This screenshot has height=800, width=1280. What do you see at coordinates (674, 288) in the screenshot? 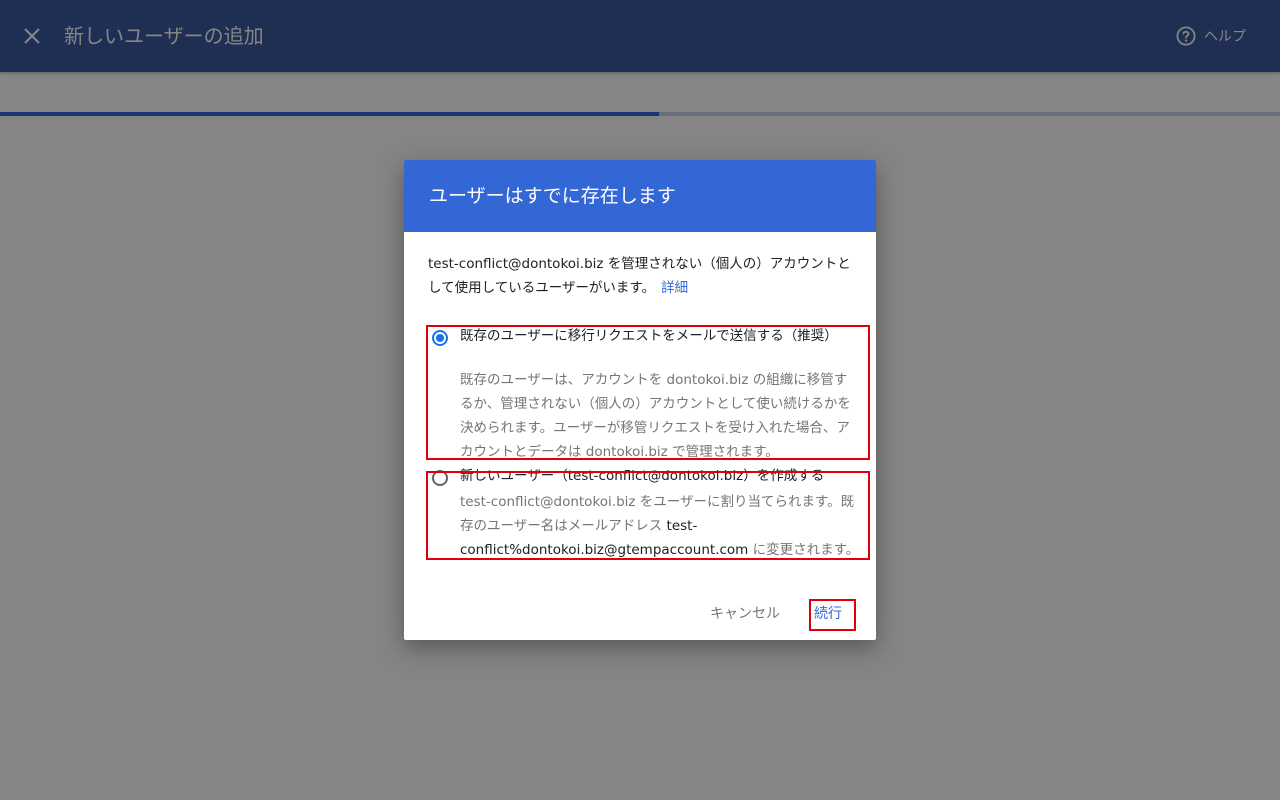
I see `details-link: 詳細` at bounding box center [674, 288].